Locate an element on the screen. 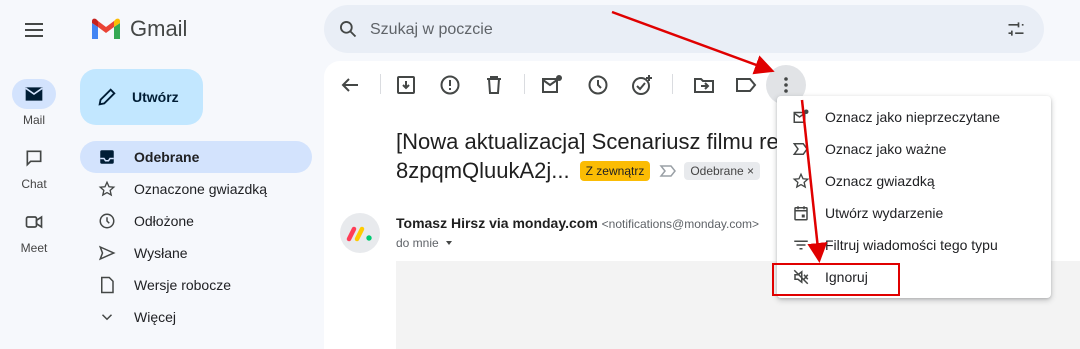  menu-item-mark-important: Oznacz jako ważne is located at coordinates (914, 149).